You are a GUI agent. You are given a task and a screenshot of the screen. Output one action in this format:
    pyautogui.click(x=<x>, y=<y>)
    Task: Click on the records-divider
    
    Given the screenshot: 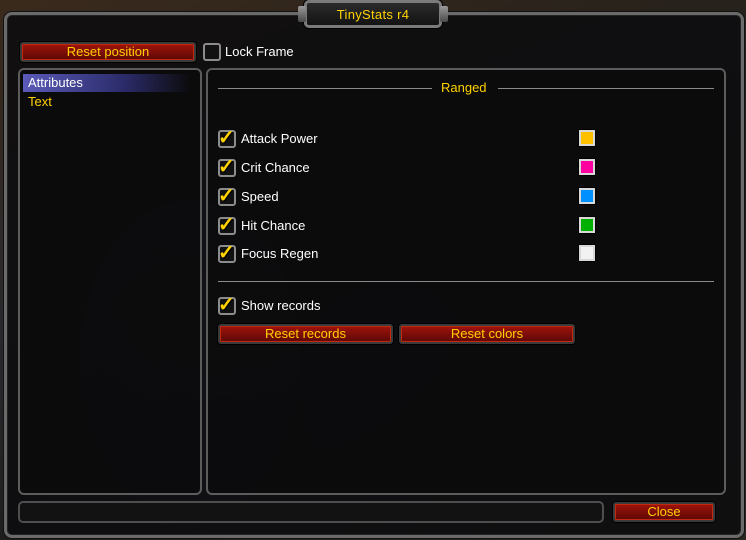 What is the action you would take?
    pyautogui.click(x=466, y=281)
    